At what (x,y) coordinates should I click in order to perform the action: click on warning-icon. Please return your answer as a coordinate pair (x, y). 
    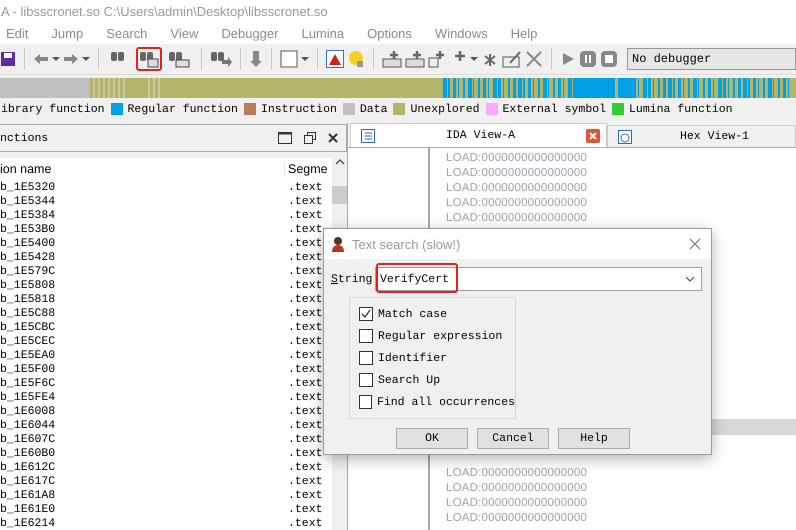
    Looking at the image, I should click on (335, 59).